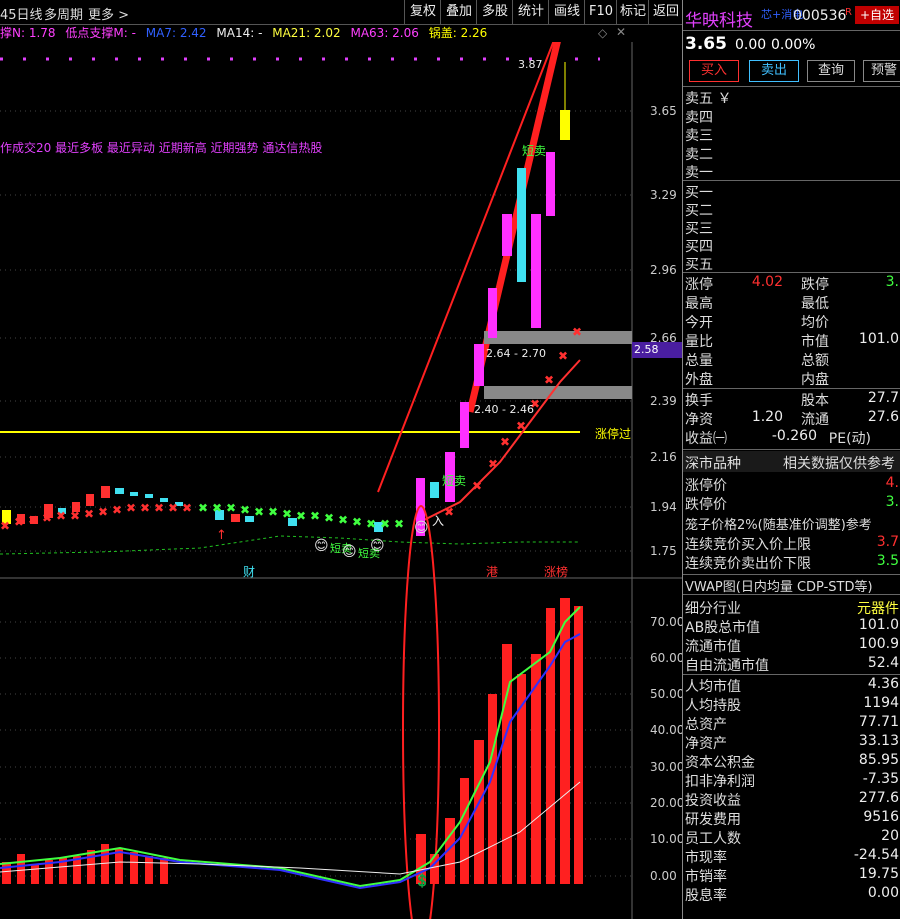 The width and height of the screenshot is (900, 919). I want to click on query-button: 查询, so click(831, 71).